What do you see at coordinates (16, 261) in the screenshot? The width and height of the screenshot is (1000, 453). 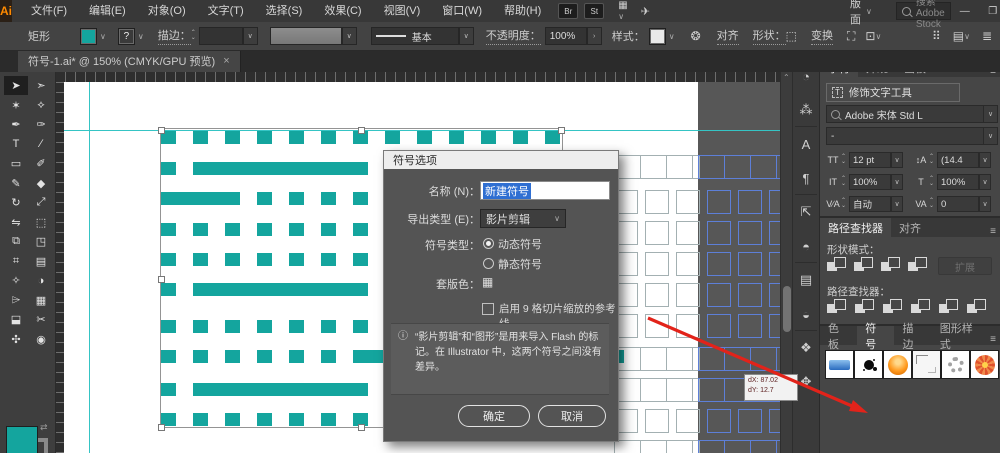 I see `mesh-tool: ⌗` at bounding box center [16, 261].